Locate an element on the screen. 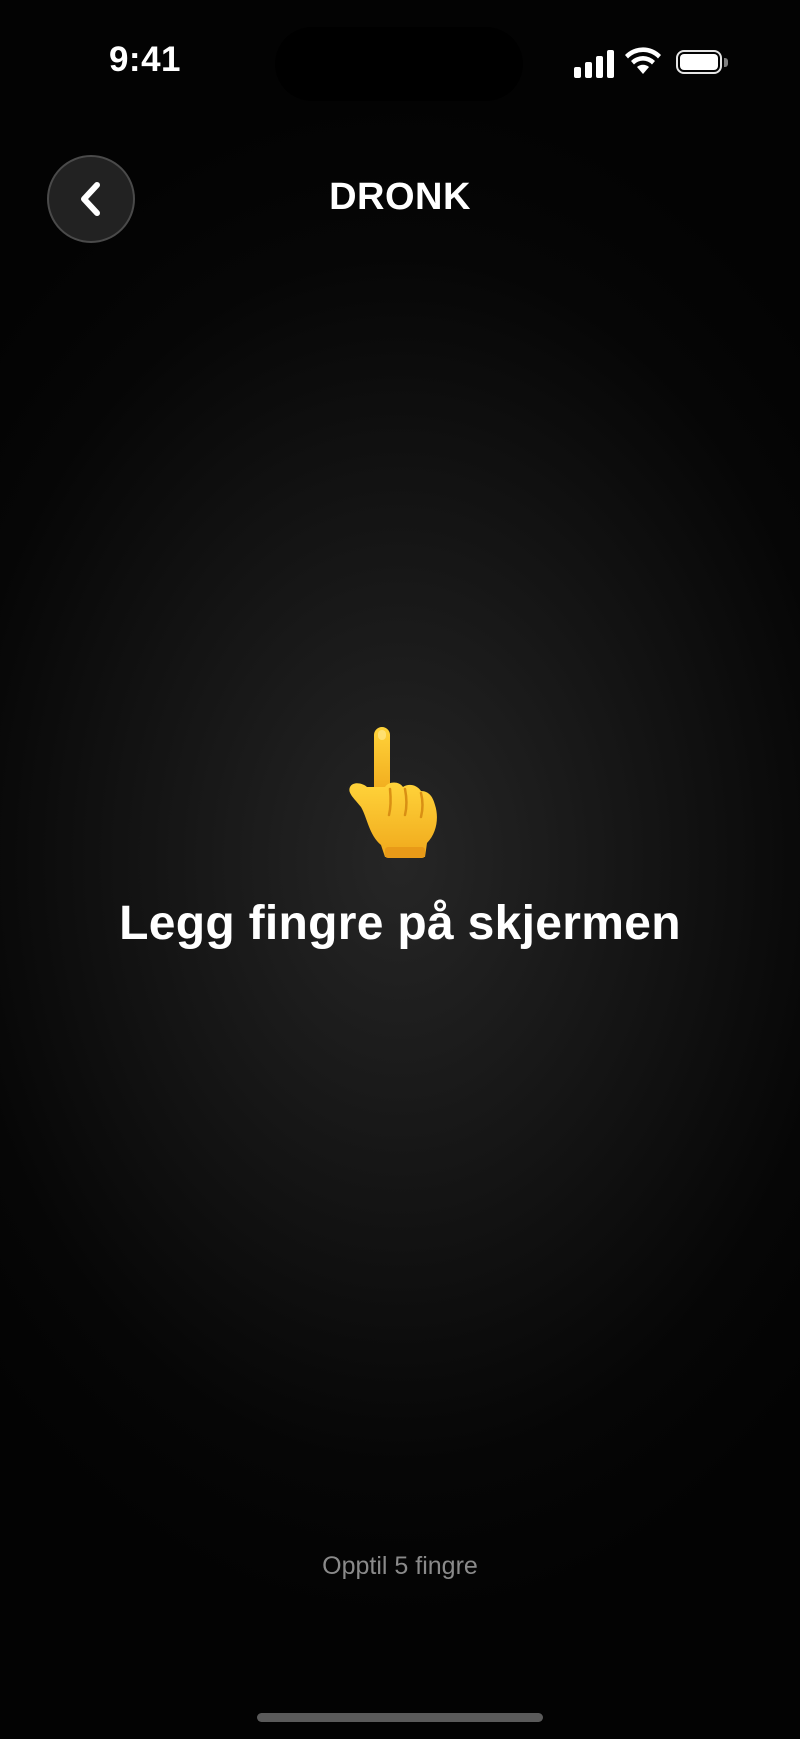 This screenshot has height=1739, width=800. chevron-left-icon is located at coordinates (90, 199).